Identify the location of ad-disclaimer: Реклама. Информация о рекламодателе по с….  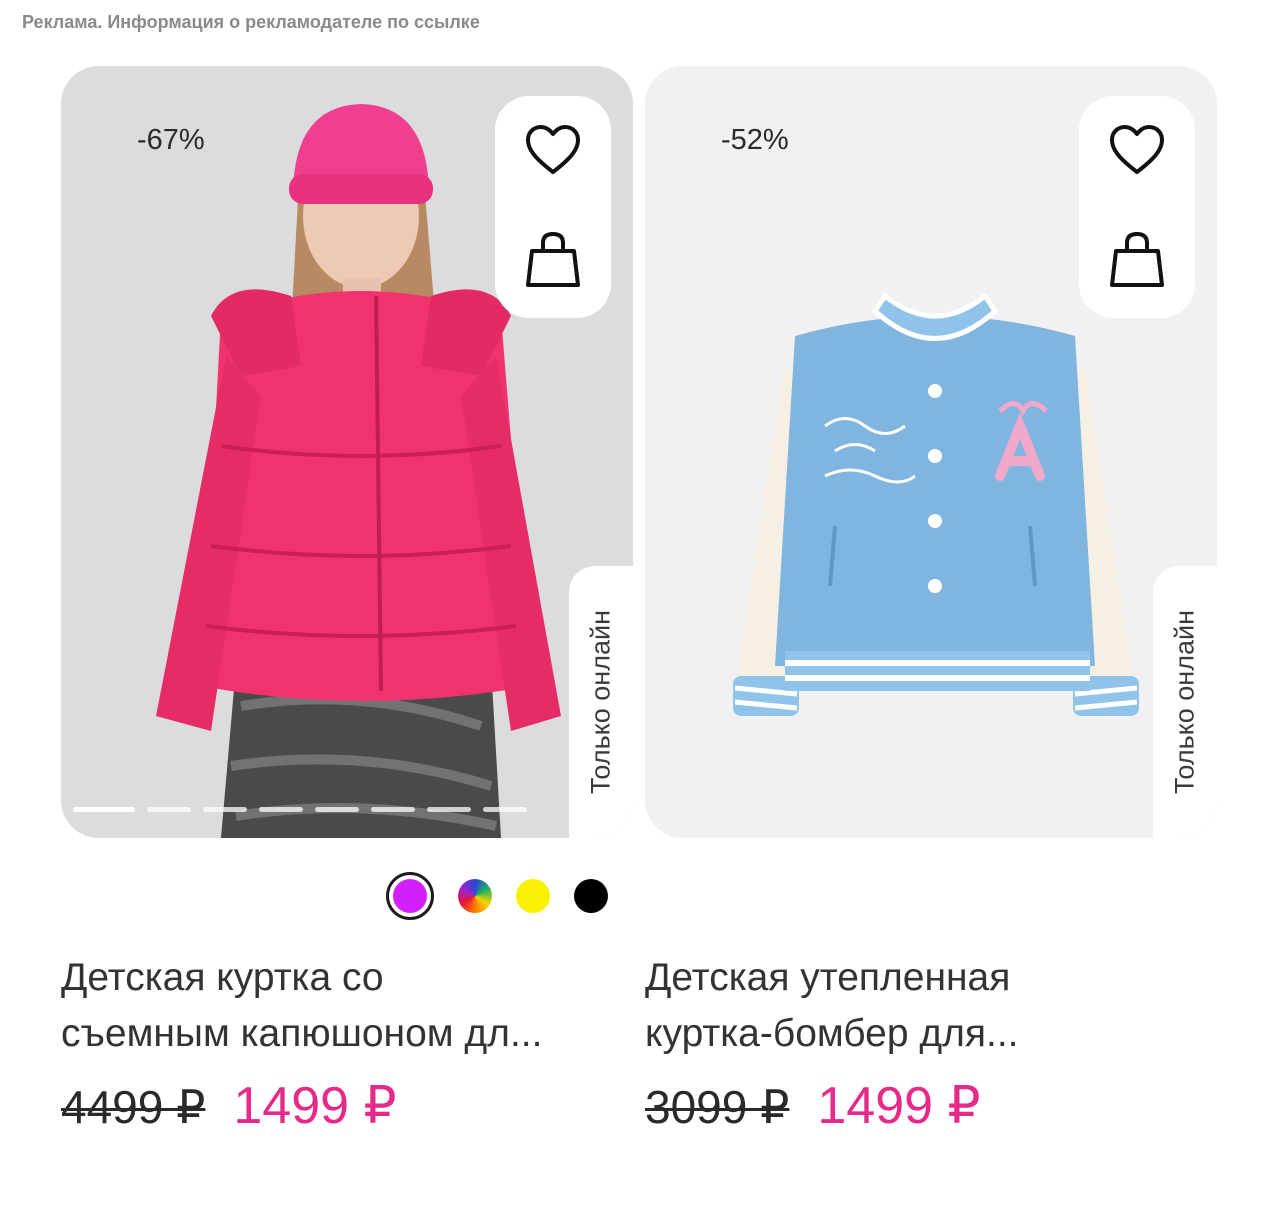
(251, 22).